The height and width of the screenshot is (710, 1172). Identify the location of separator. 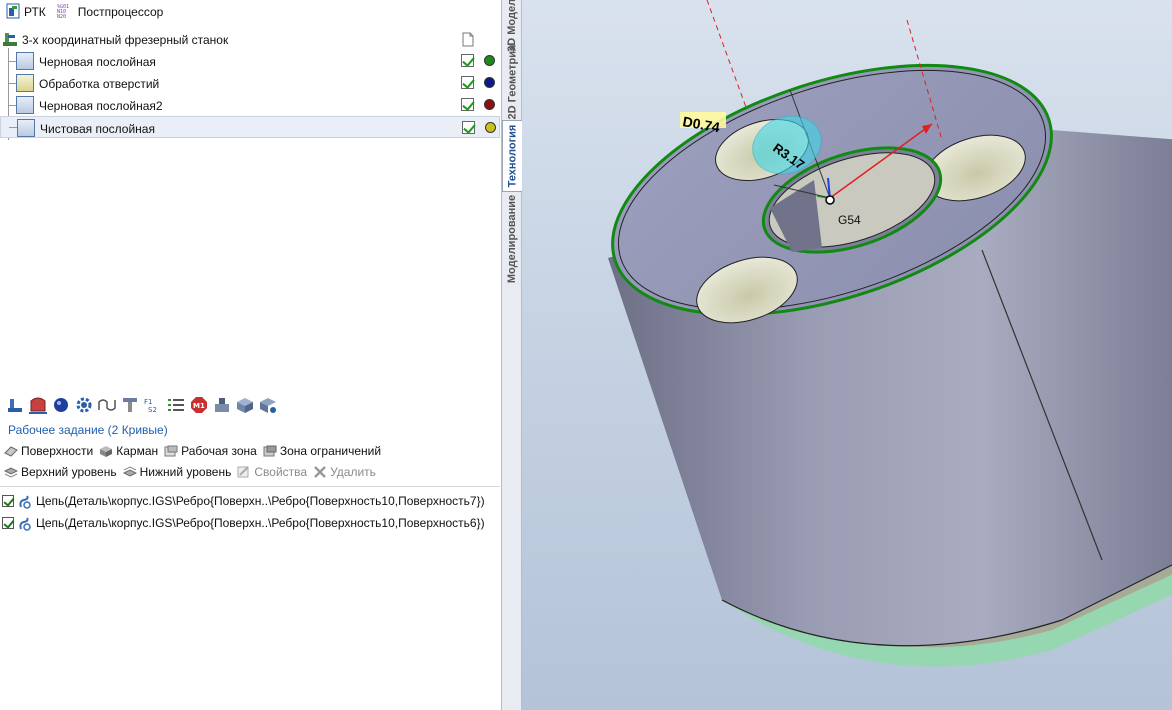
(250, 486).